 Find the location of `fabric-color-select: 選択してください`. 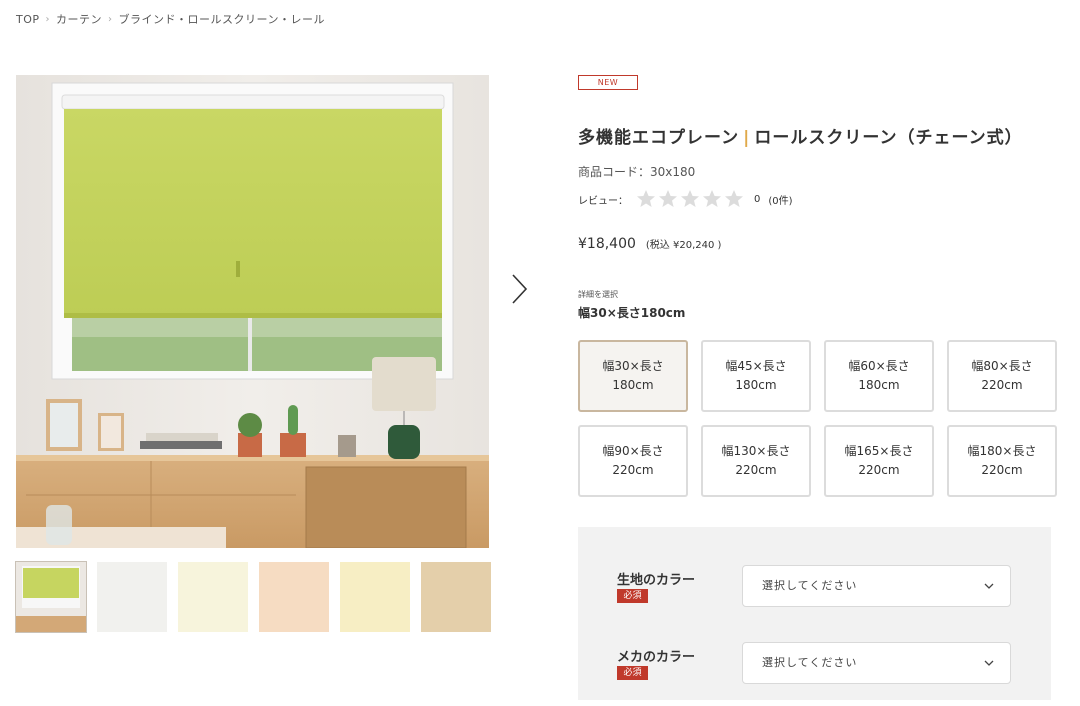

fabric-color-select: 選択してください is located at coordinates (876, 586).